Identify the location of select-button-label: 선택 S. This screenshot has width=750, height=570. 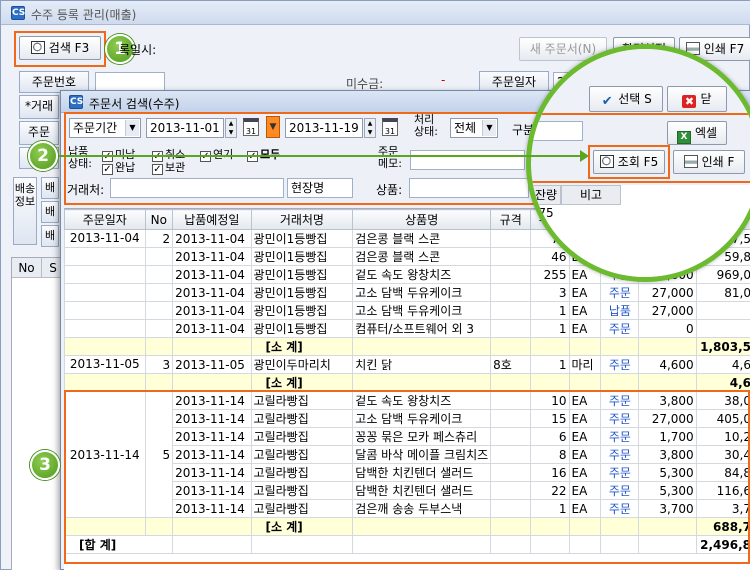
(635, 99).